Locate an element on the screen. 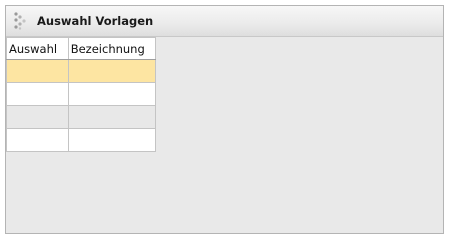 This screenshot has height=240, width=450. column-header-bezeichnung: Bezeichnung is located at coordinates (112, 48).